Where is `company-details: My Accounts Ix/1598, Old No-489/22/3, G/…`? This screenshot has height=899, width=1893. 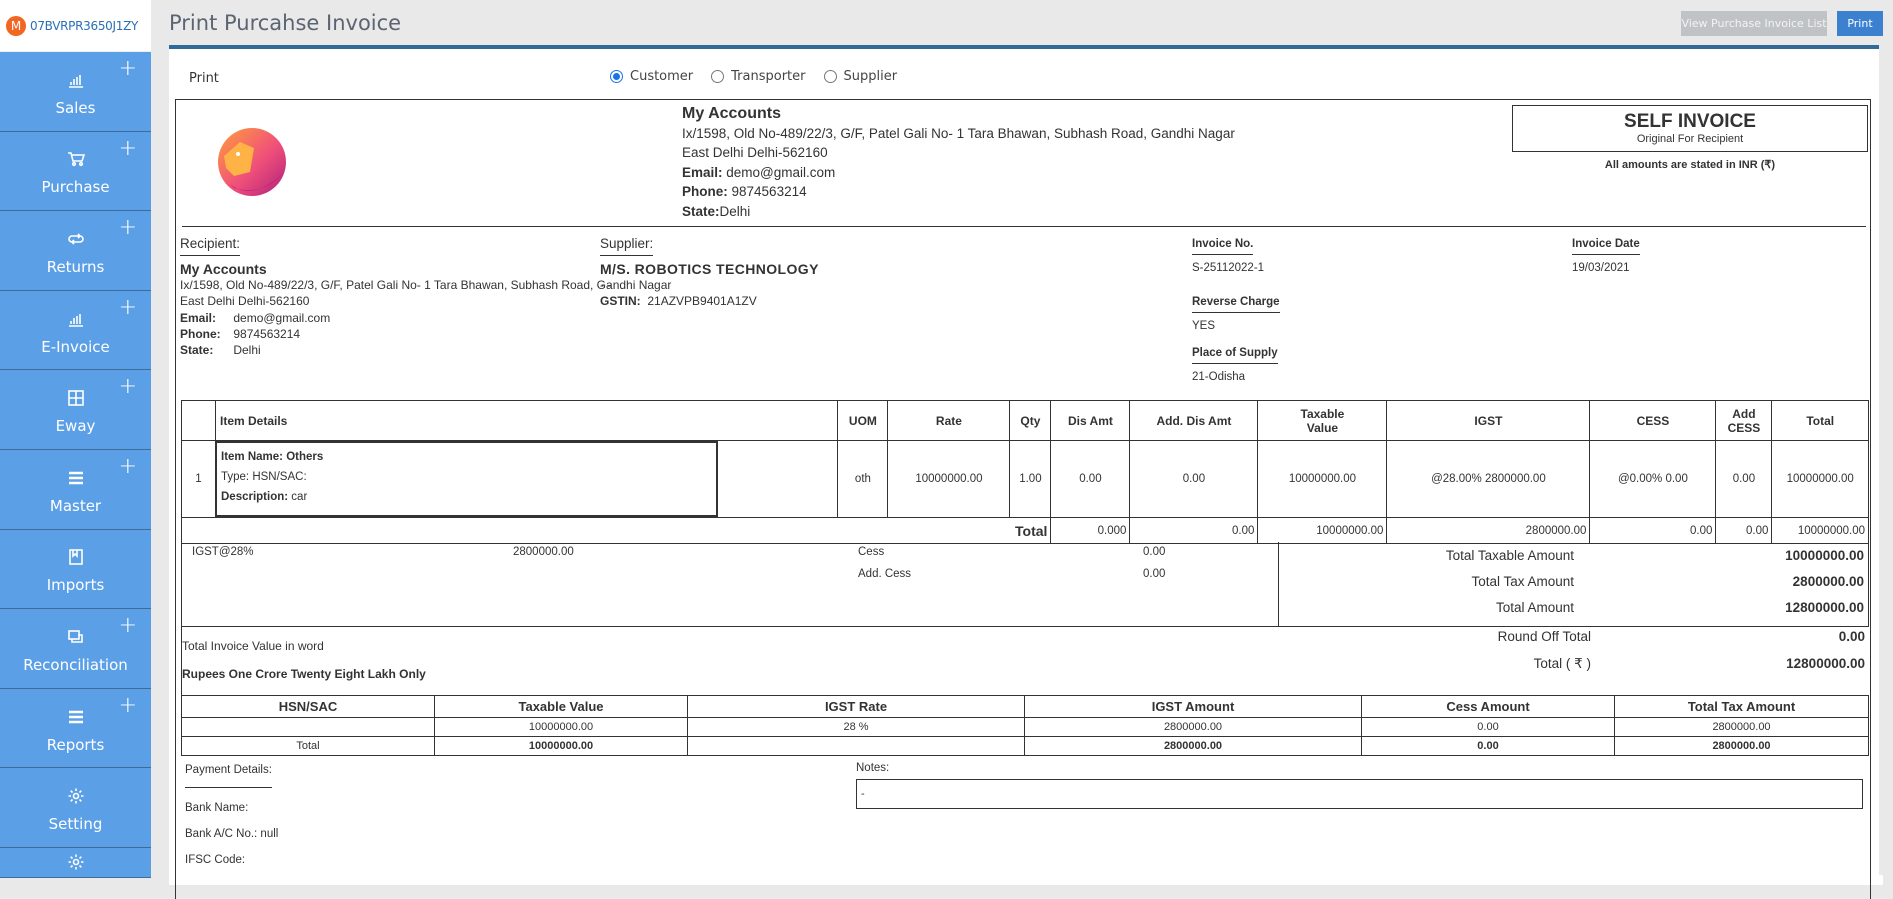
company-details: My Accounts Ix/1598, Old No-489/22/3, G/… is located at coordinates (958, 162).